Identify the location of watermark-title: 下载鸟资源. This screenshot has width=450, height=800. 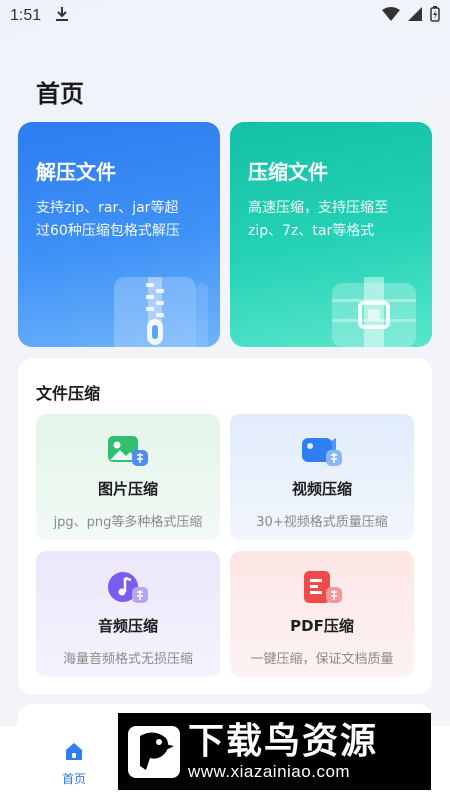
(283, 741).